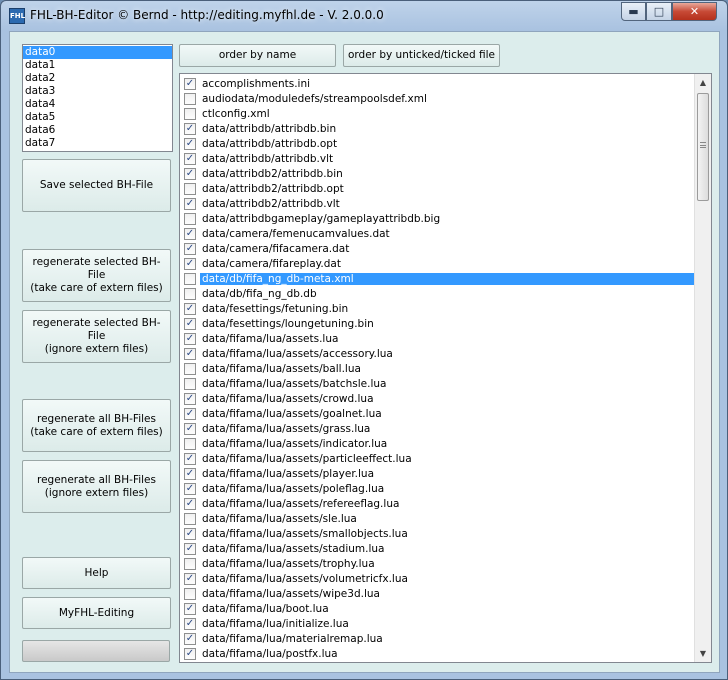 This screenshot has height=680, width=728. I want to click on file-row: ✓ accomplishments.ini, so click(437, 83).